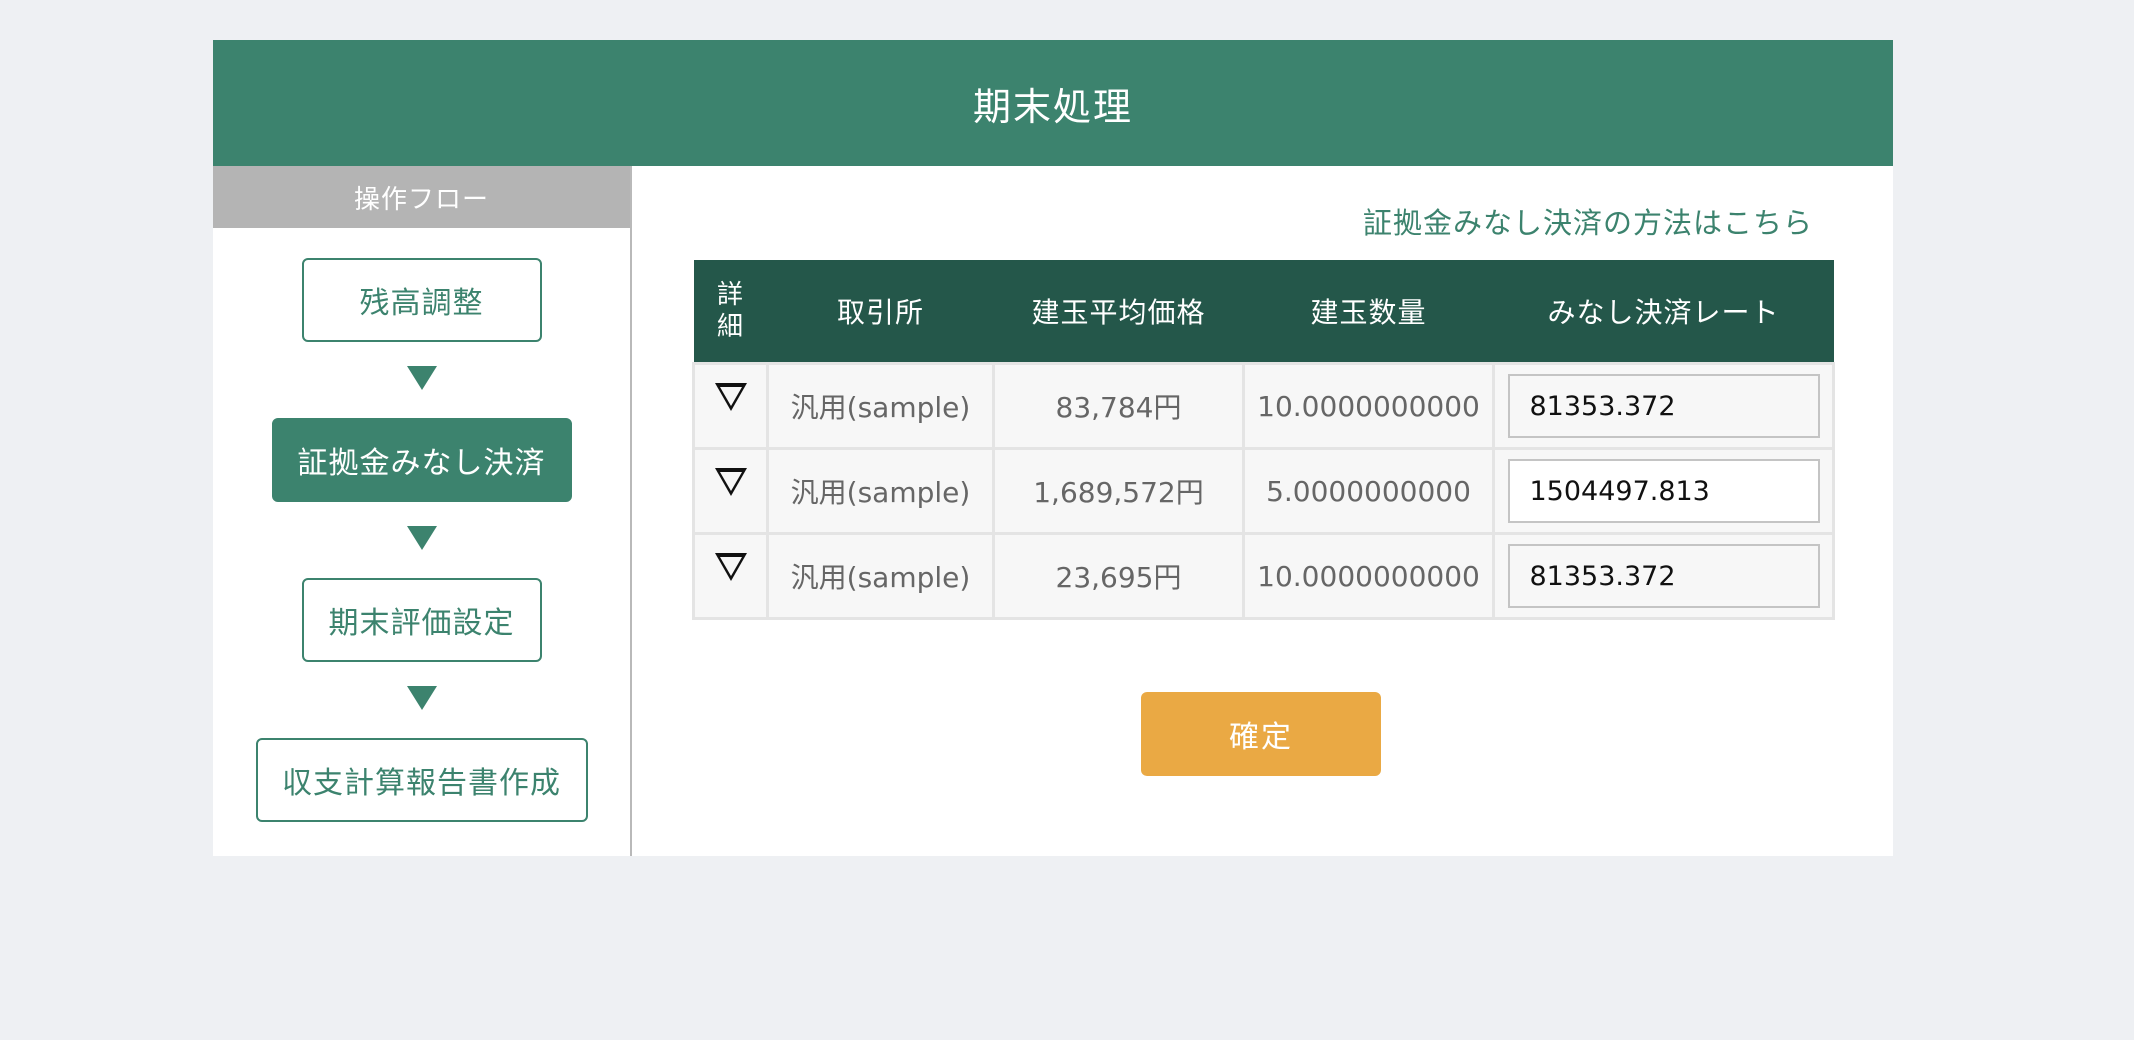 The height and width of the screenshot is (1040, 2134). I want to click on page-title: 期末処理, so click(1052, 106).